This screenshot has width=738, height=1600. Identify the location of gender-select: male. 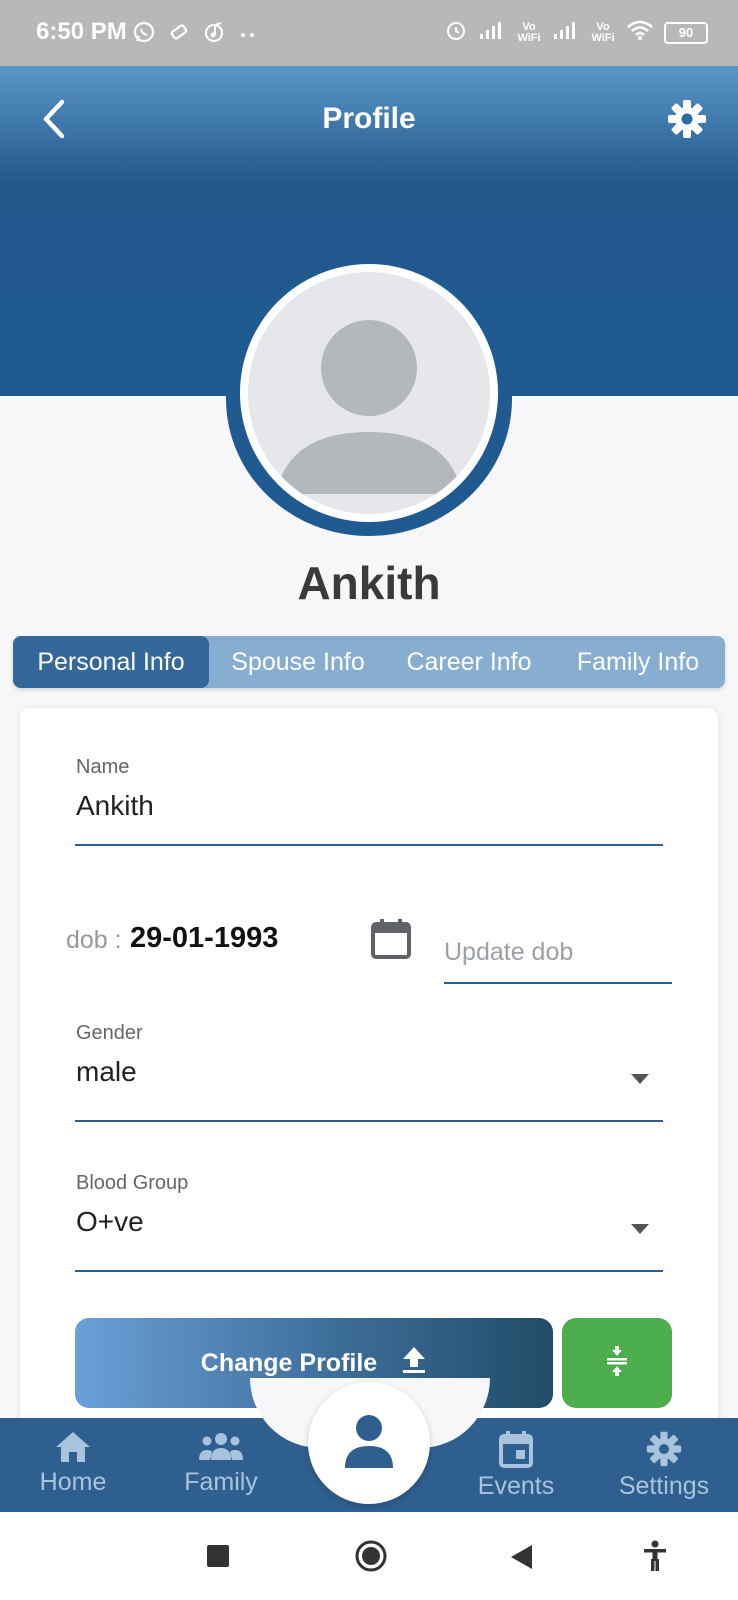
(106, 1072).